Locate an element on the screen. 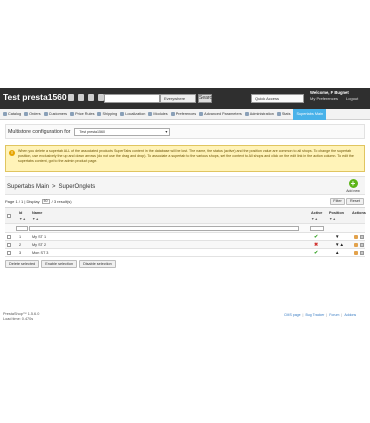 This screenshot has width=370, height=423. active-no-icon: ✖ is located at coordinates (316, 245).